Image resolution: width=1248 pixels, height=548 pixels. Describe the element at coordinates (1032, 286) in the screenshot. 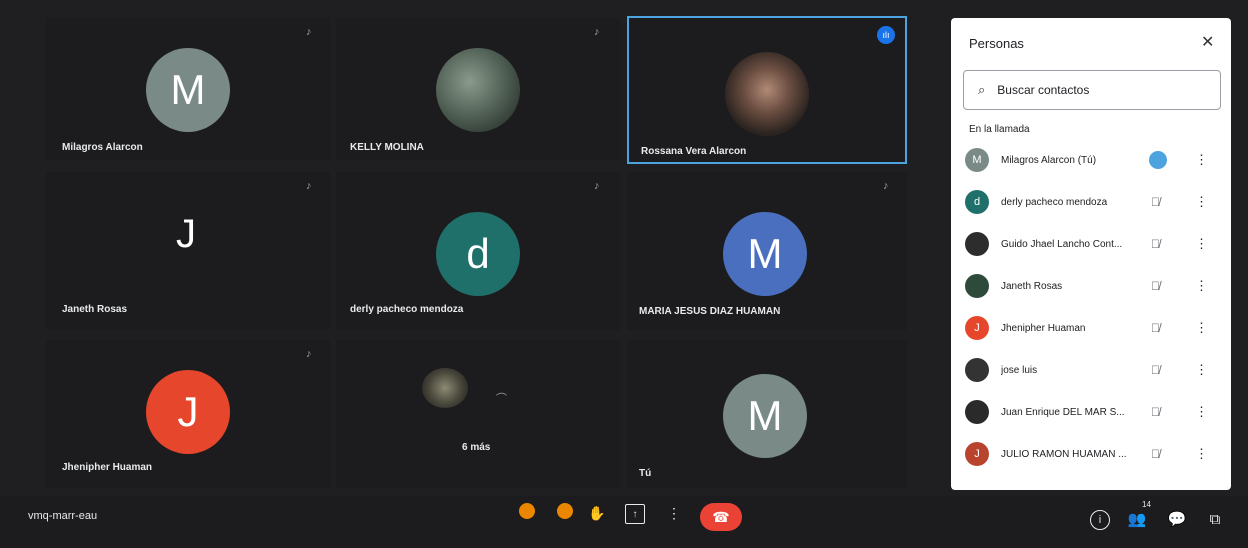

I see `person-name: Janeth Rosas` at that location.